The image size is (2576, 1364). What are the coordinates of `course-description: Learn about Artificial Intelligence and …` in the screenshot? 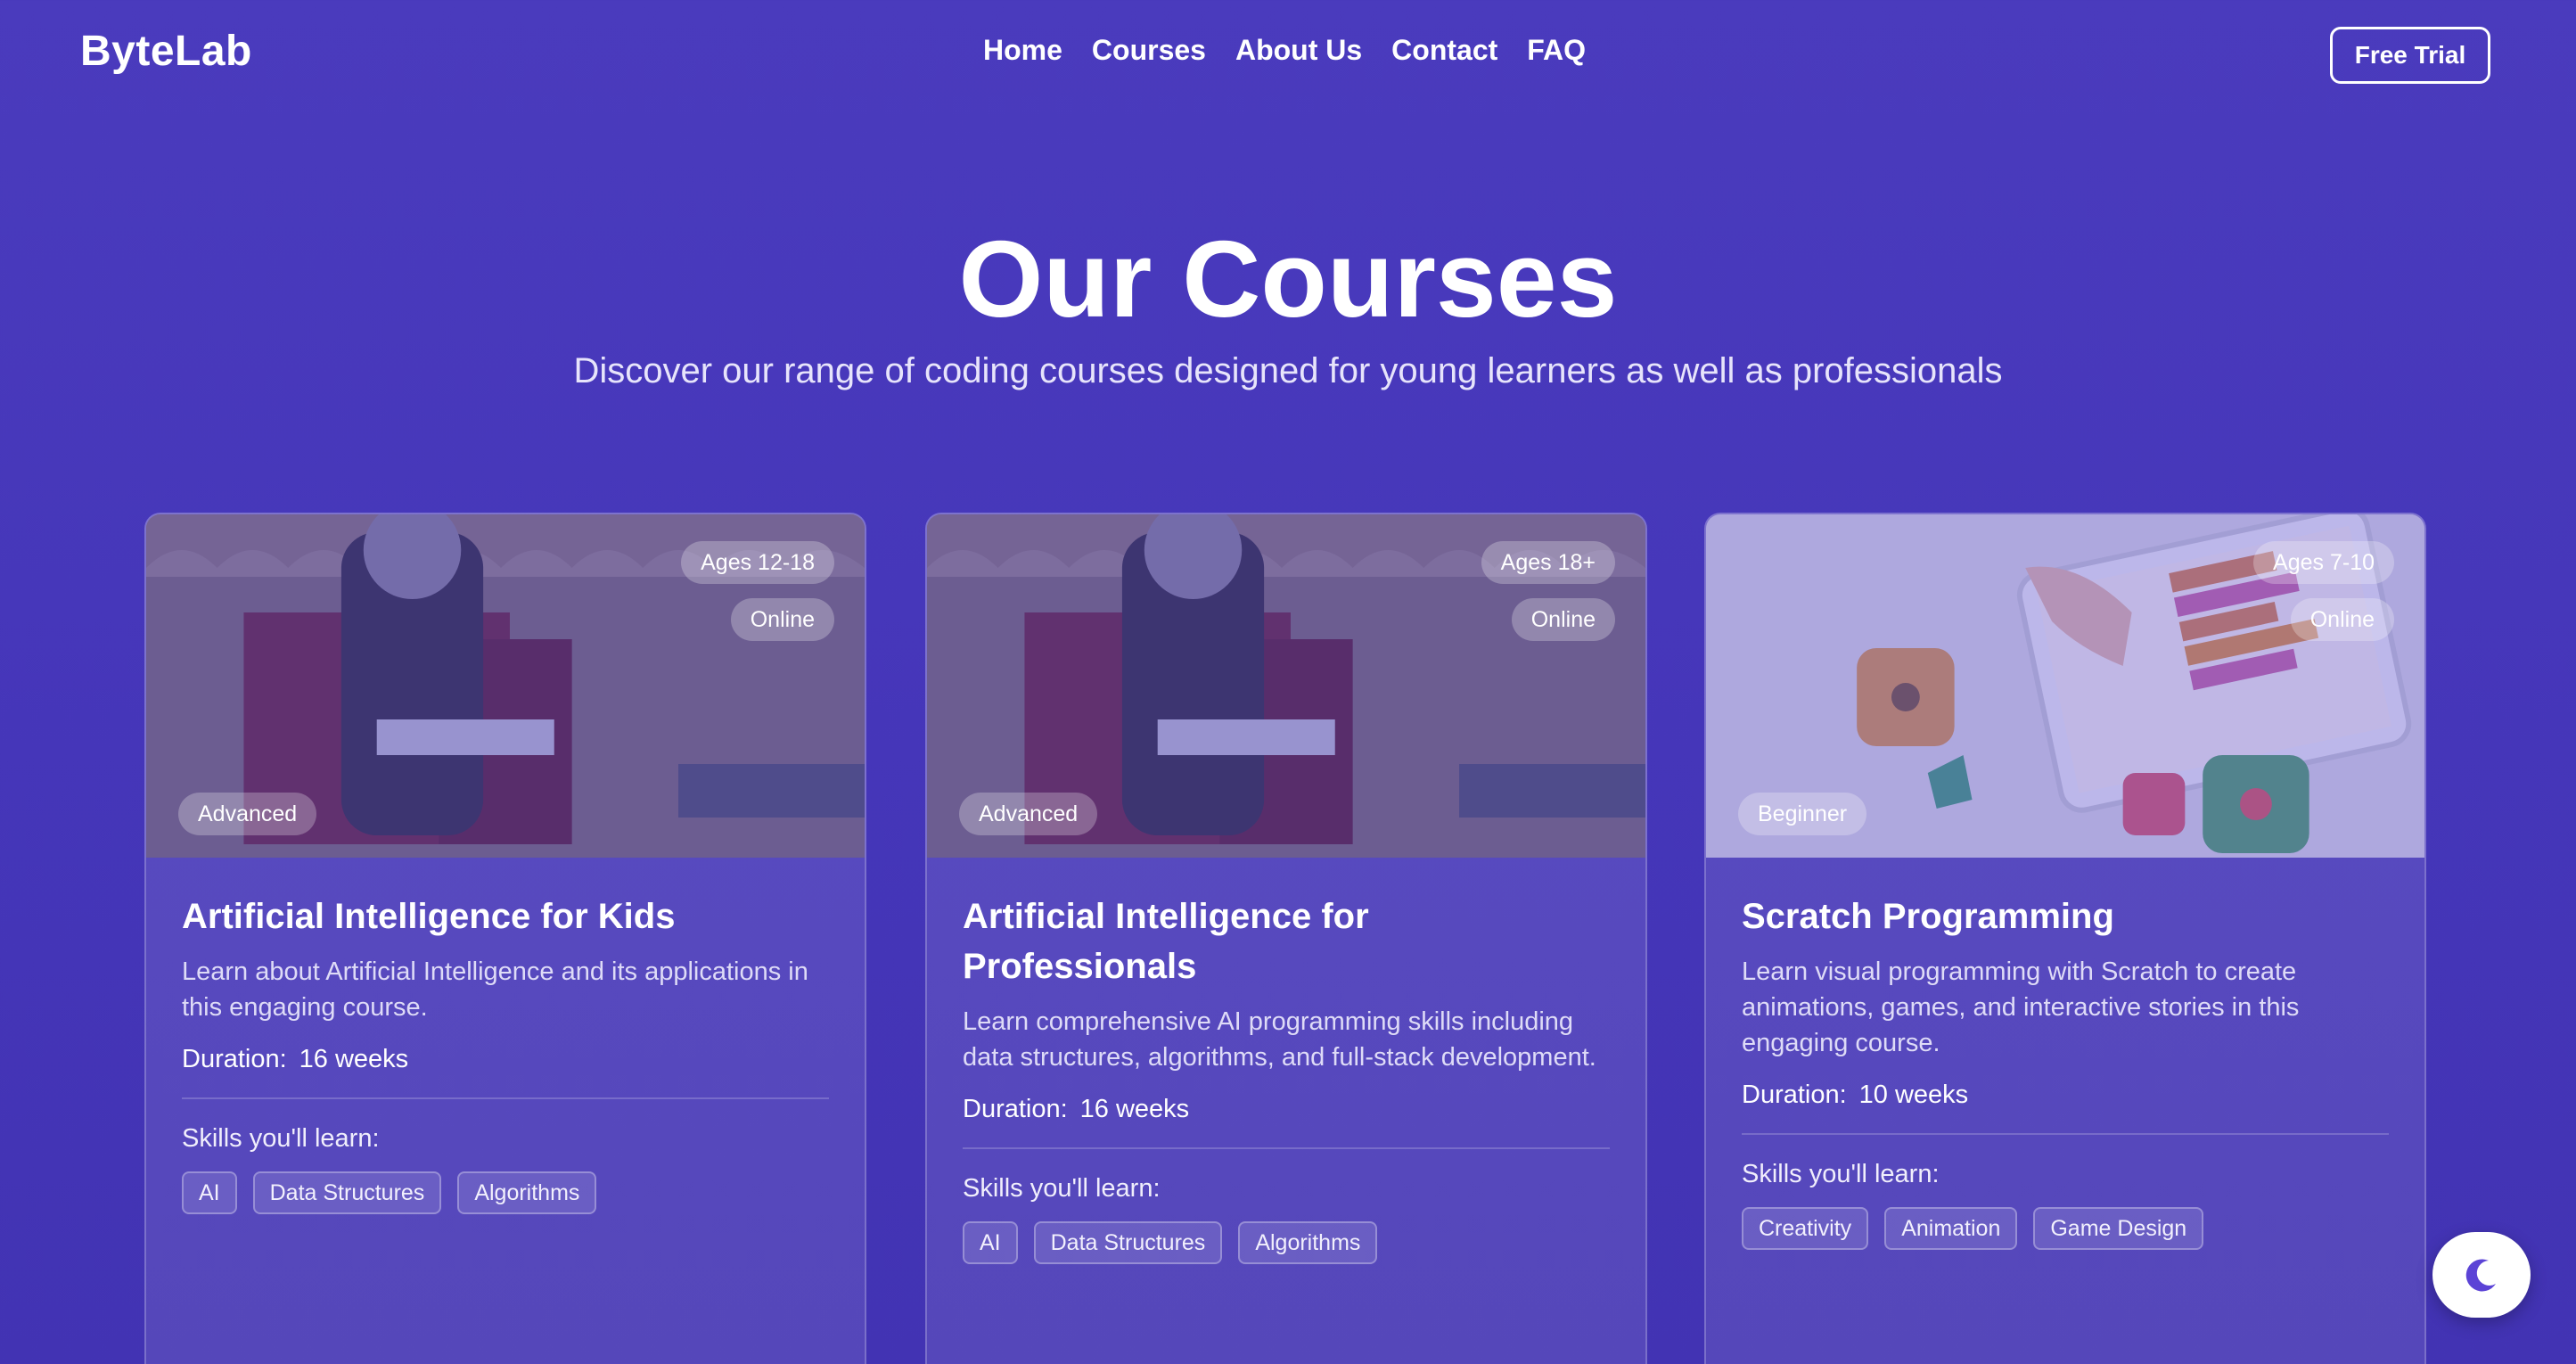 It's located at (495, 989).